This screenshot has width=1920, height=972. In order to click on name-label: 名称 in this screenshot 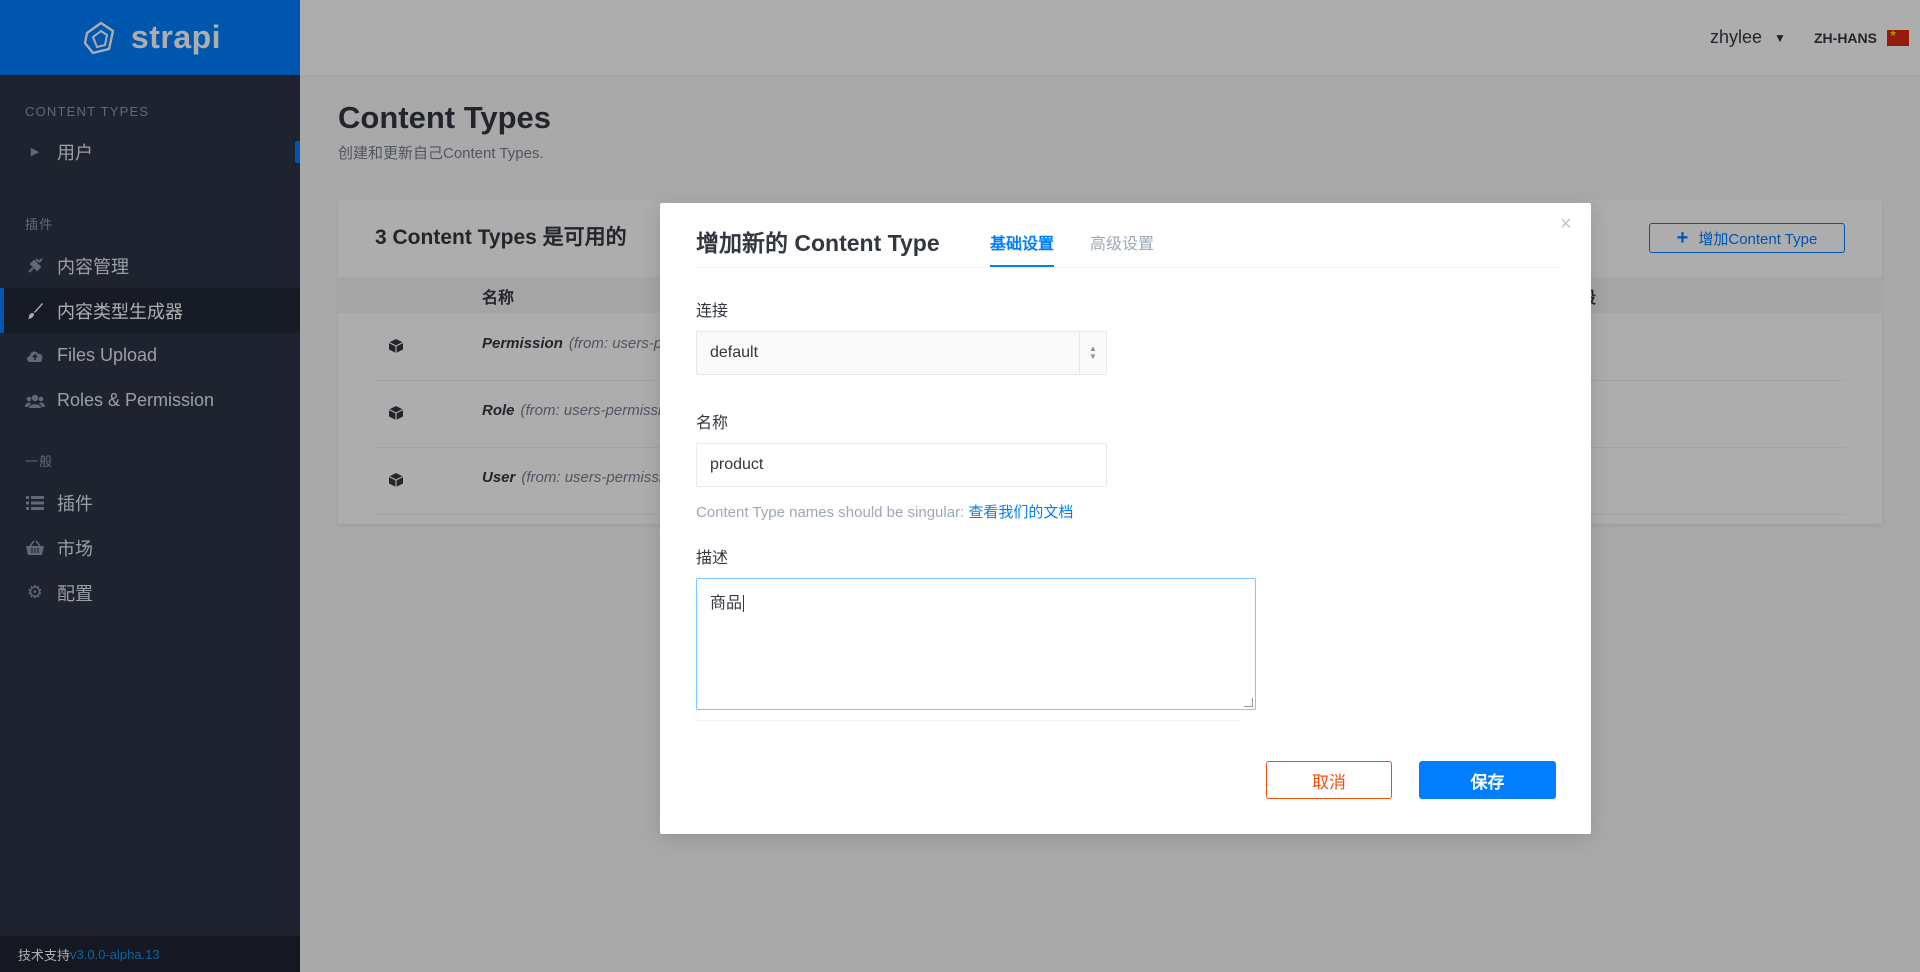, I will do `click(712, 423)`.